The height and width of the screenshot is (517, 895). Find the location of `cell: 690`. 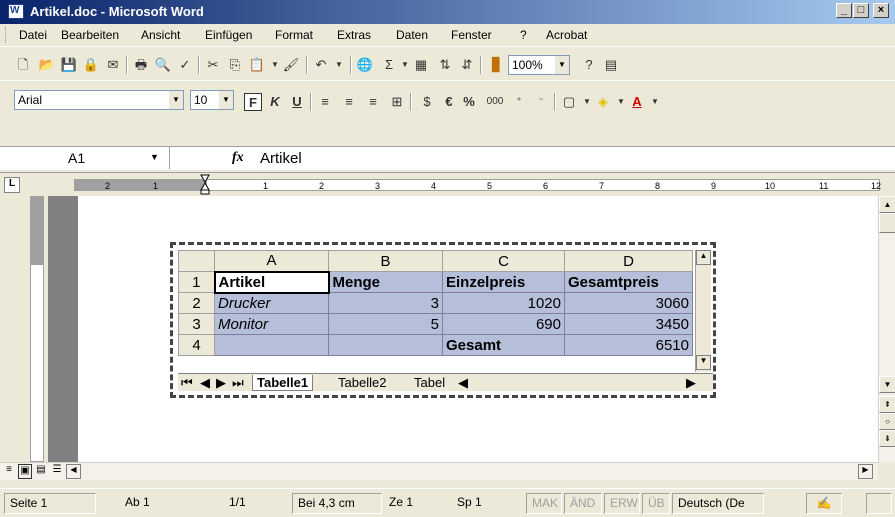

cell: 690 is located at coordinates (503, 324).